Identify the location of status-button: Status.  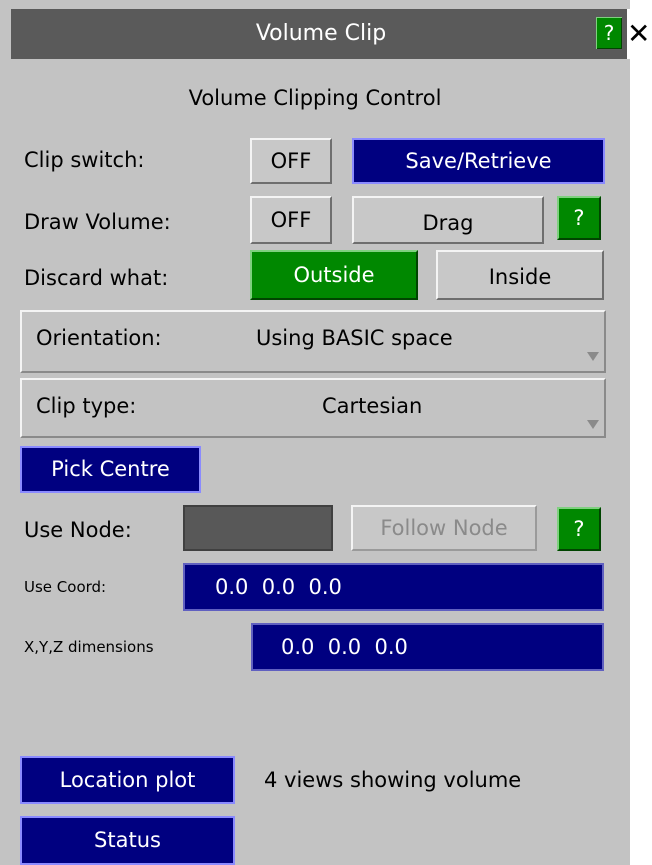
(127, 840).